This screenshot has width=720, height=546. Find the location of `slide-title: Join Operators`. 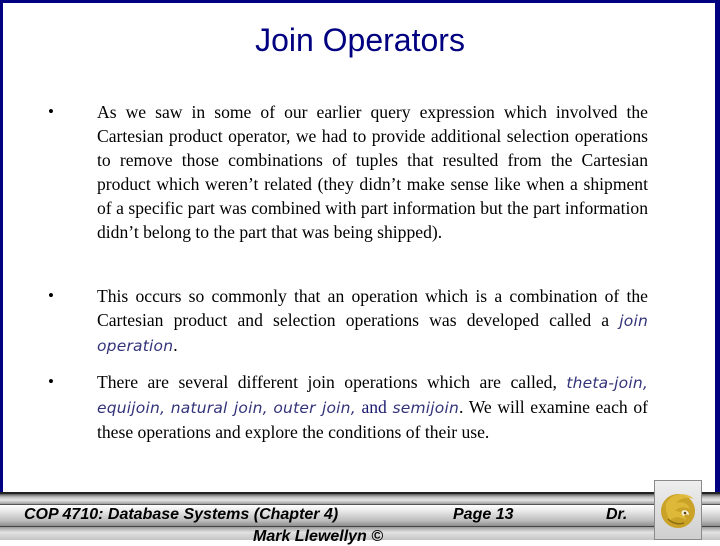

slide-title: Join Operators is located at coordinates (360, 40).